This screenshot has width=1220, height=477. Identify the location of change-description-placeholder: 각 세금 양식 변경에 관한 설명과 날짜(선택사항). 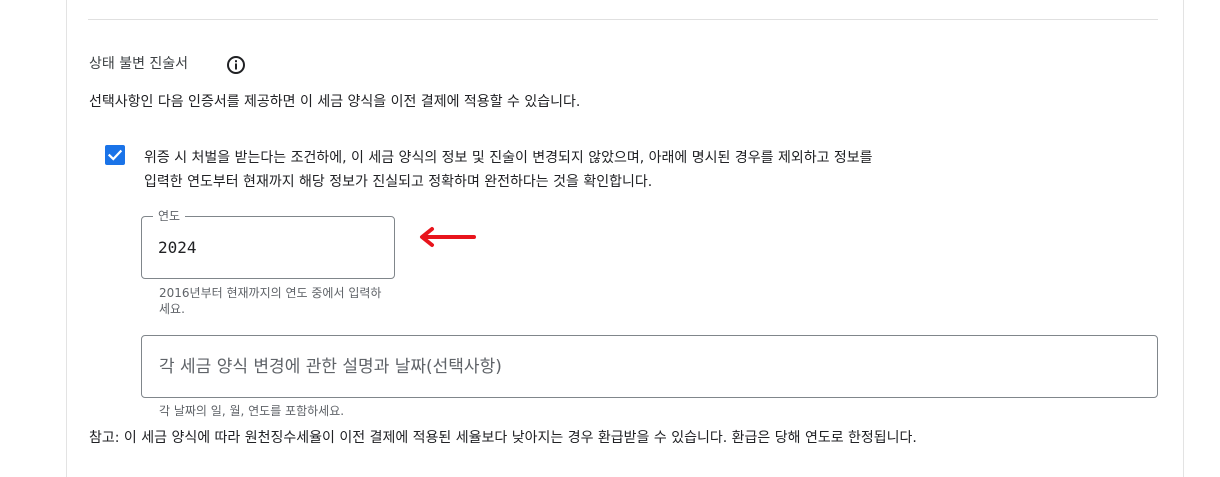
(330, 367).